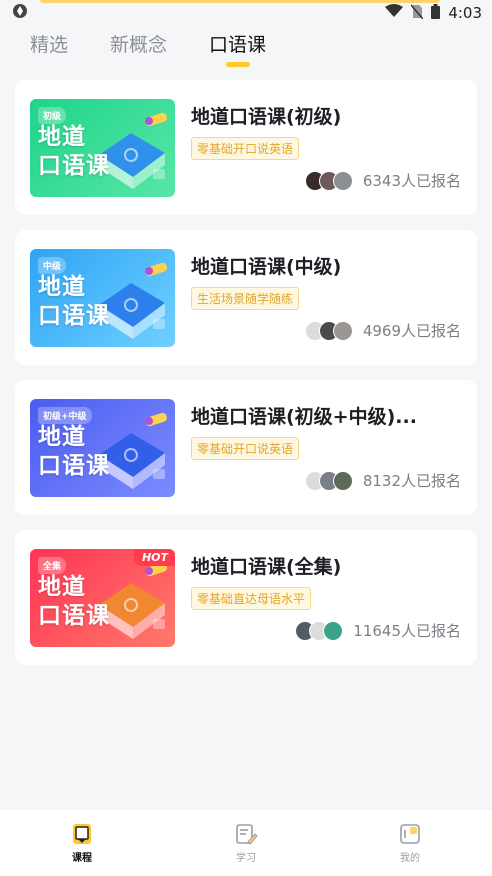 This screenshot has width=492, height=876. I want to click on nav-label: 学习, so click(246, 858).